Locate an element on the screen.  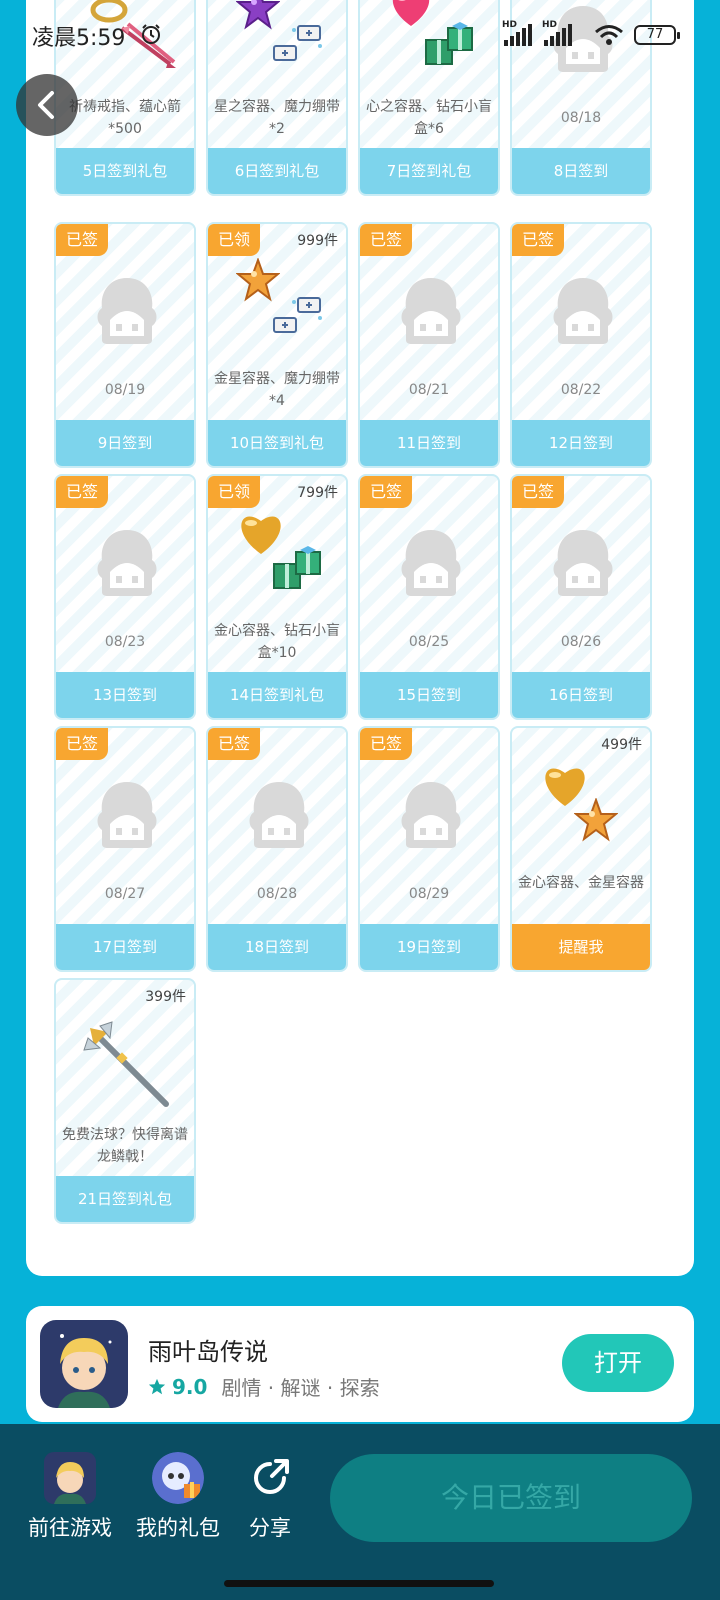
reward-description: 星之容器、魔力绷带*2 is located at coordinates (277, 118).